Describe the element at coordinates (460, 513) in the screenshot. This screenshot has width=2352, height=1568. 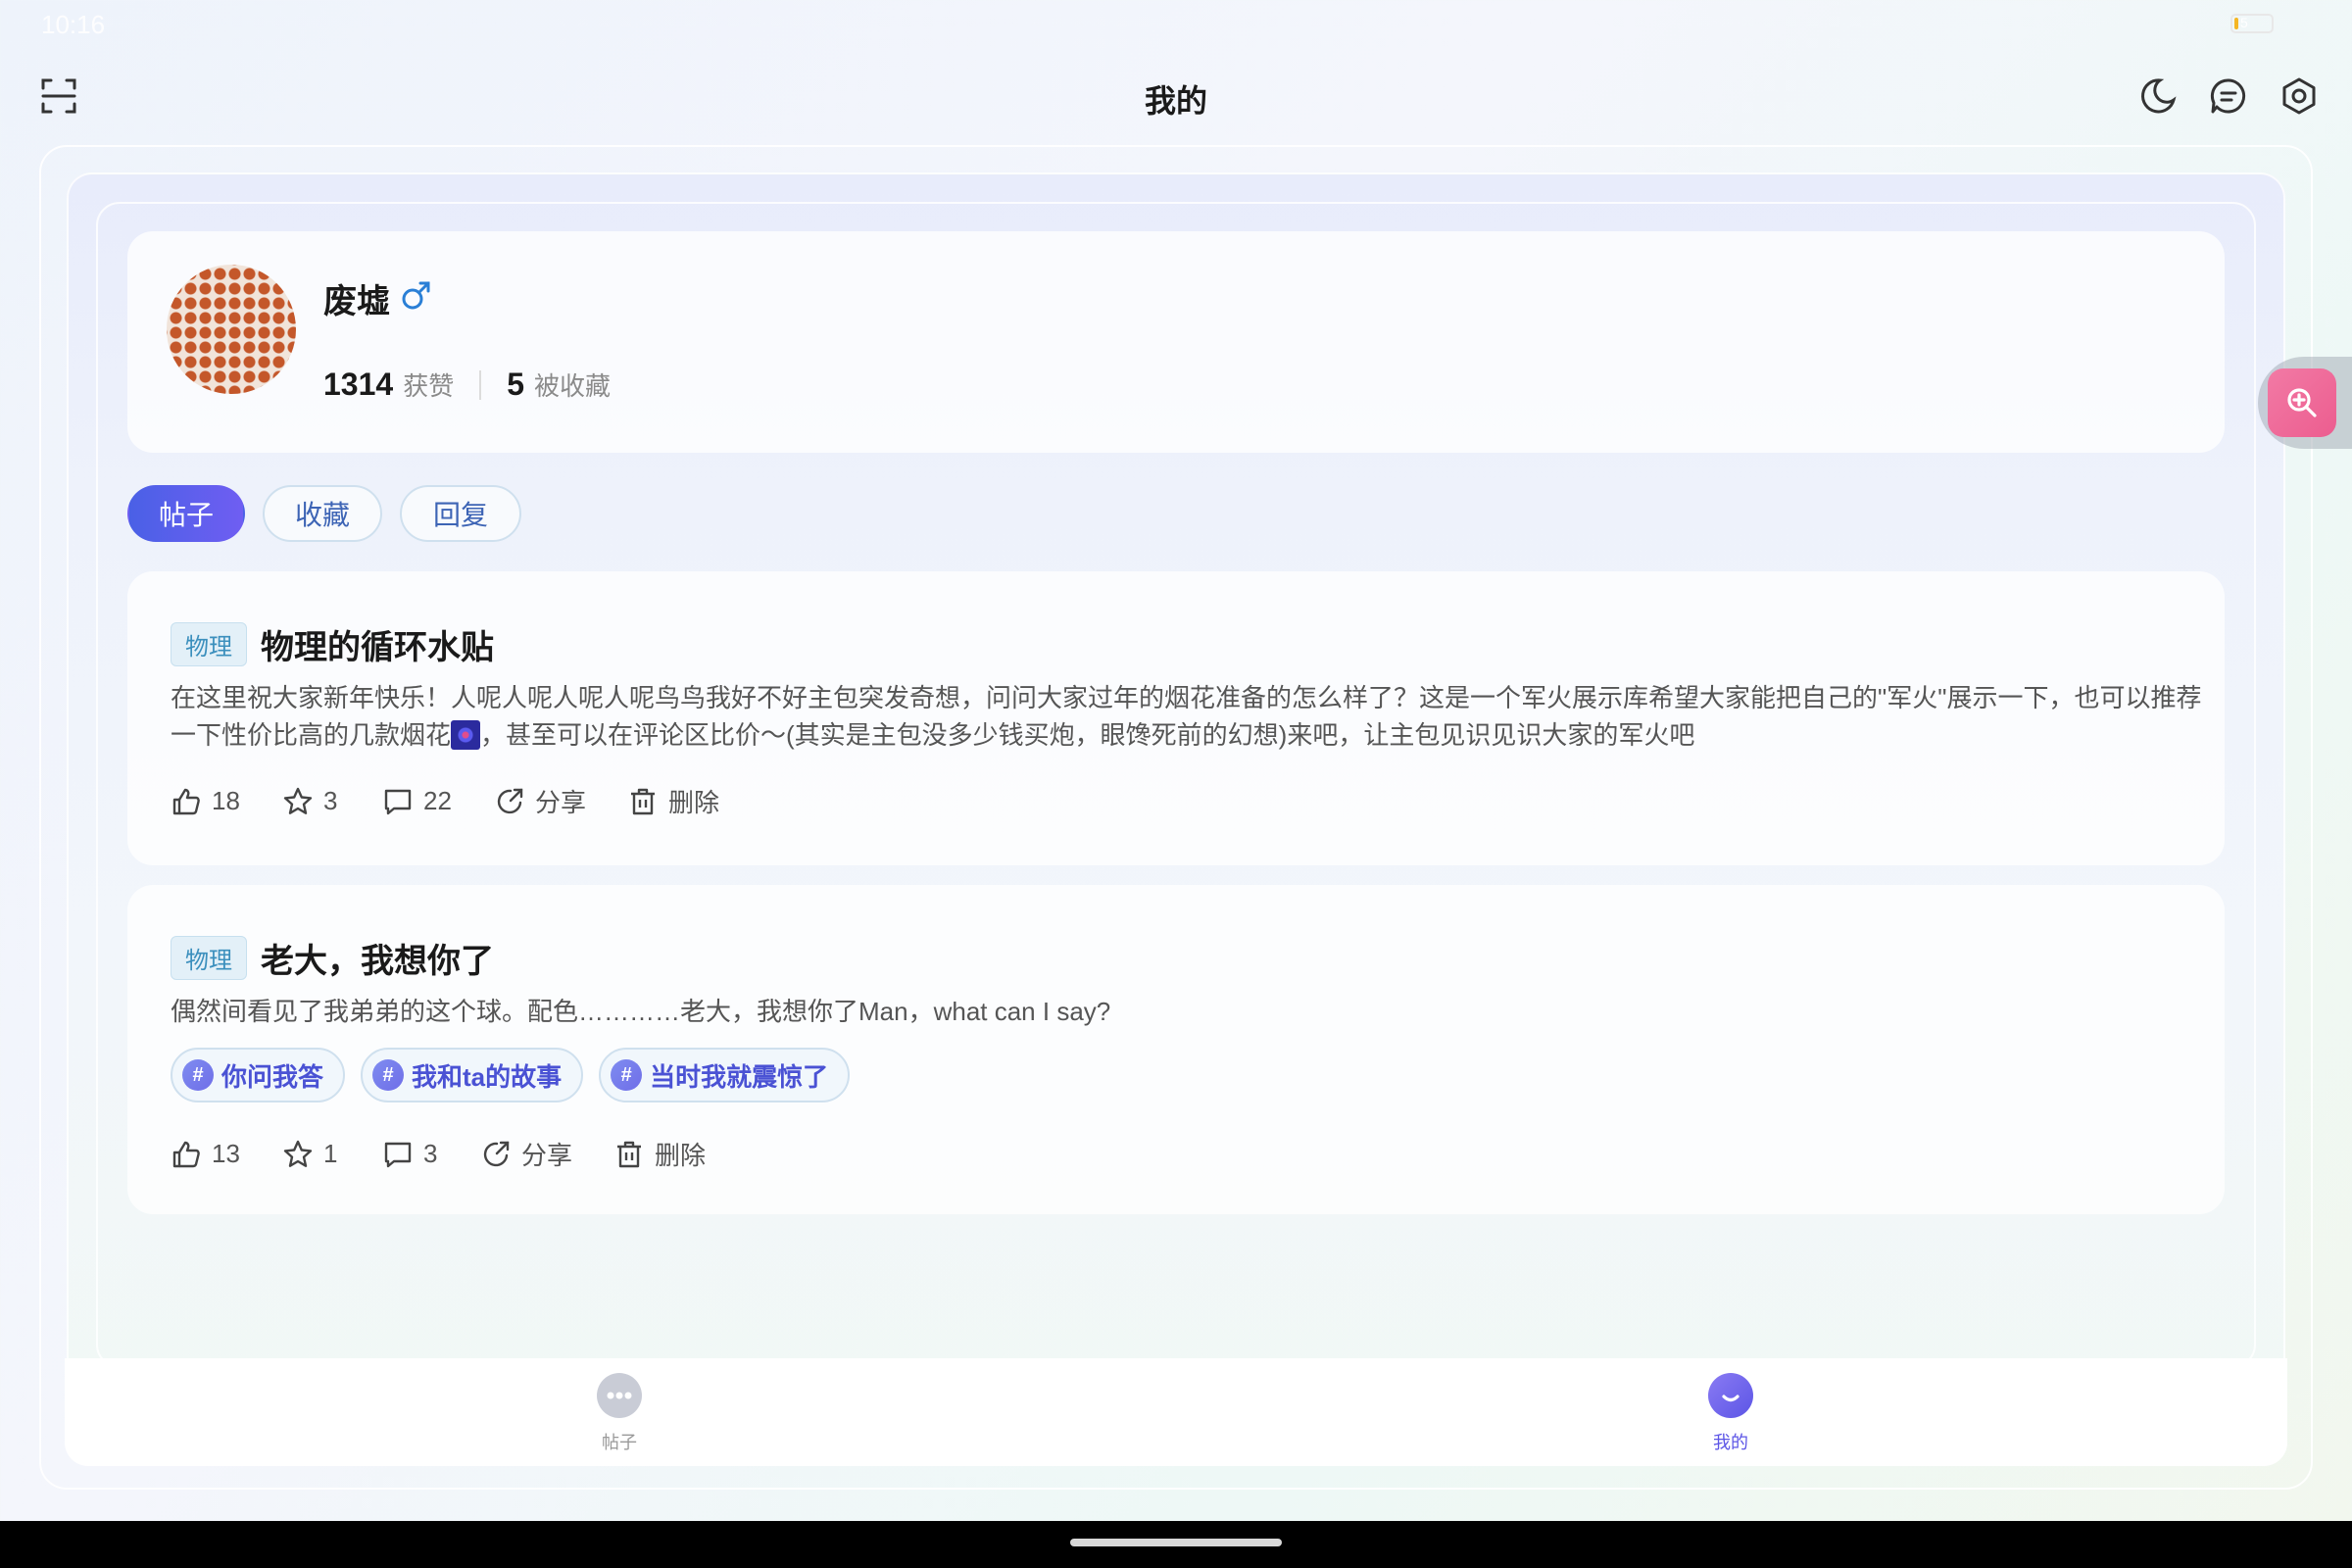
I see `tab-replies: 回复` at that location.